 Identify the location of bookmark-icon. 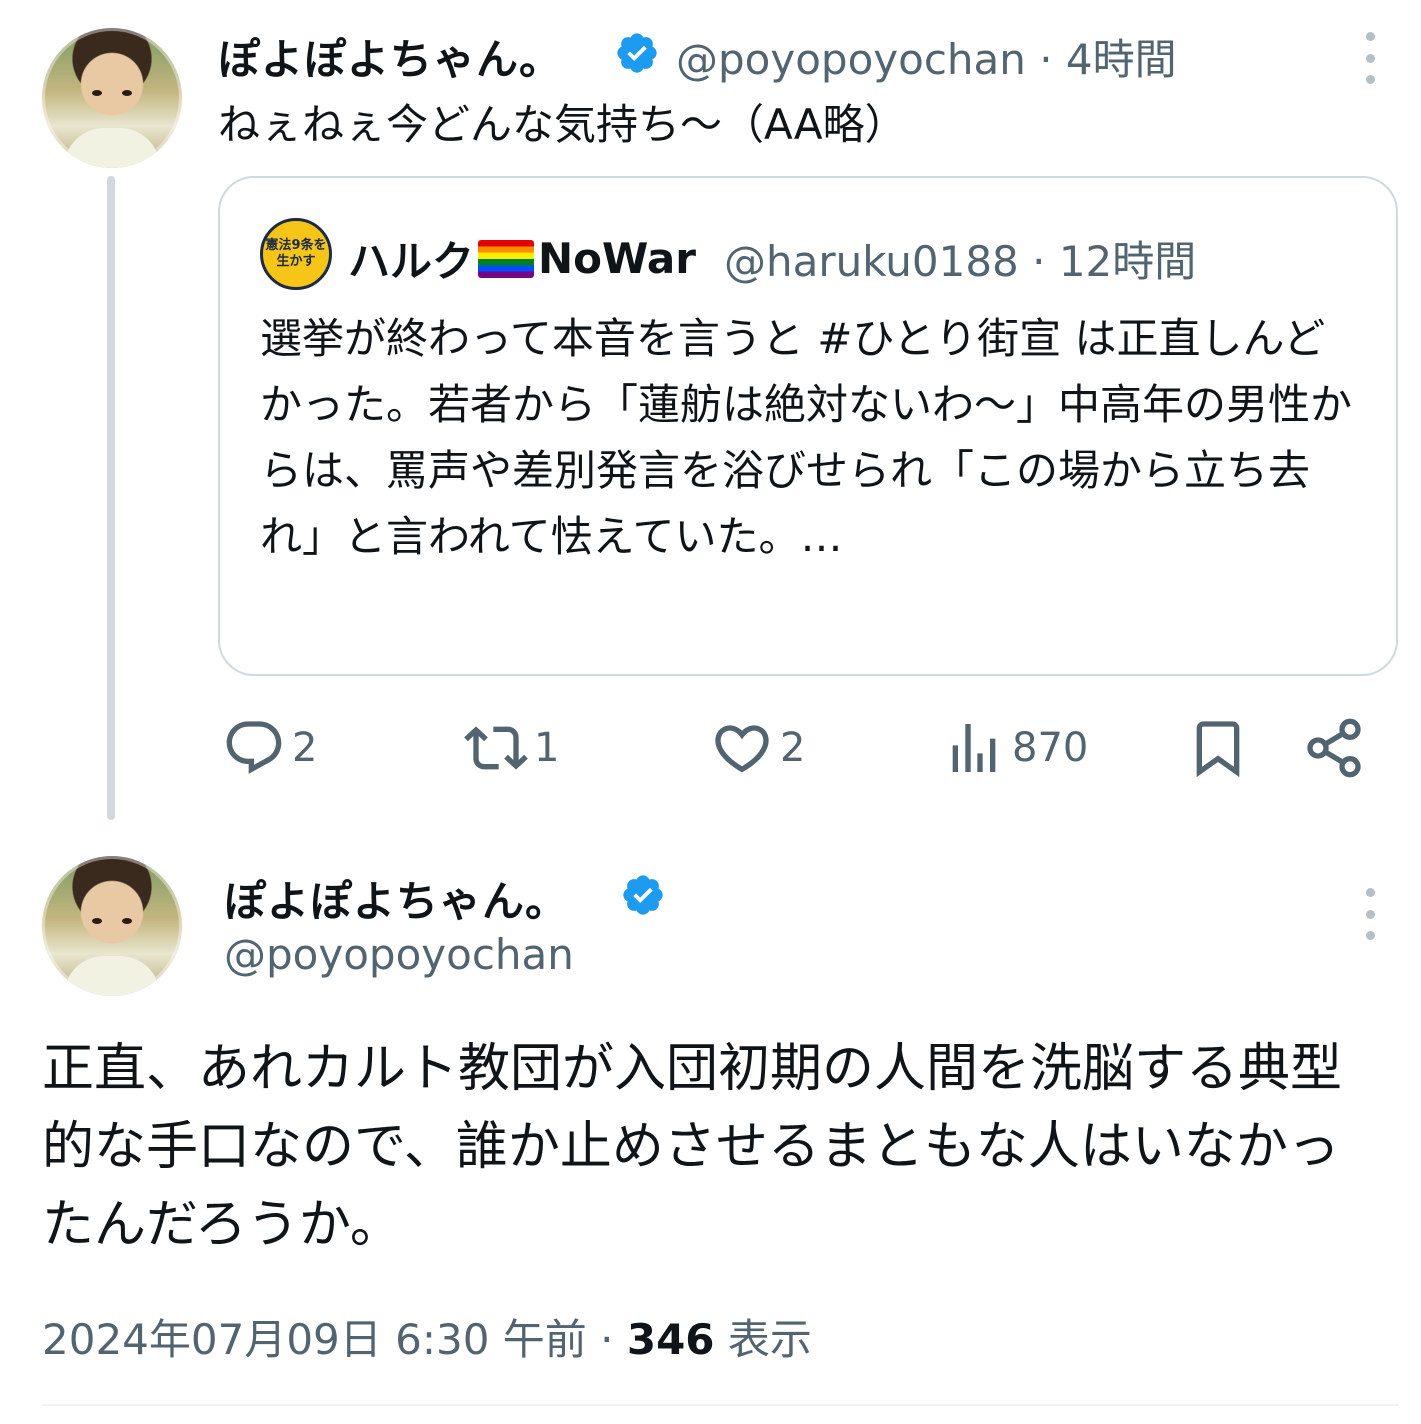
(1218, 749).